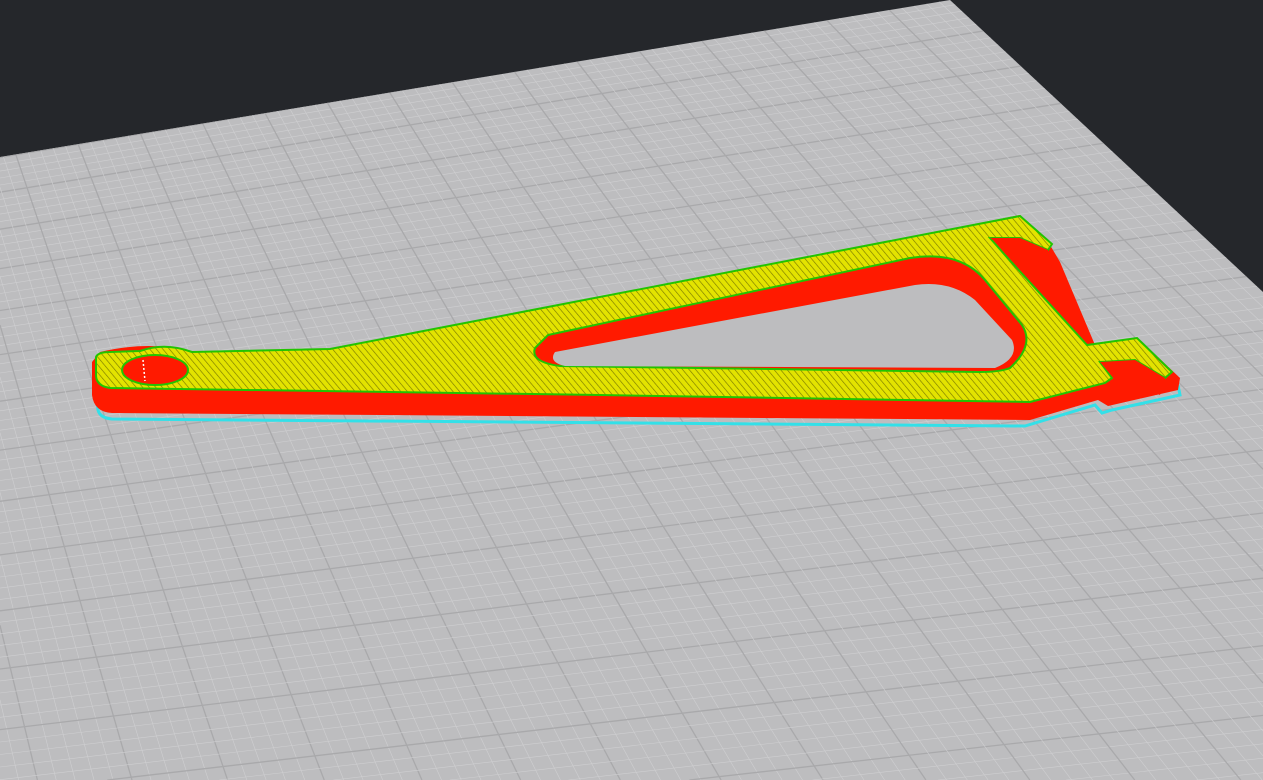 This screenshot has height=780, width=1263. Describe the element at coordinates (155, 370) in the screenshot. I see `mounting-hole` at that location.